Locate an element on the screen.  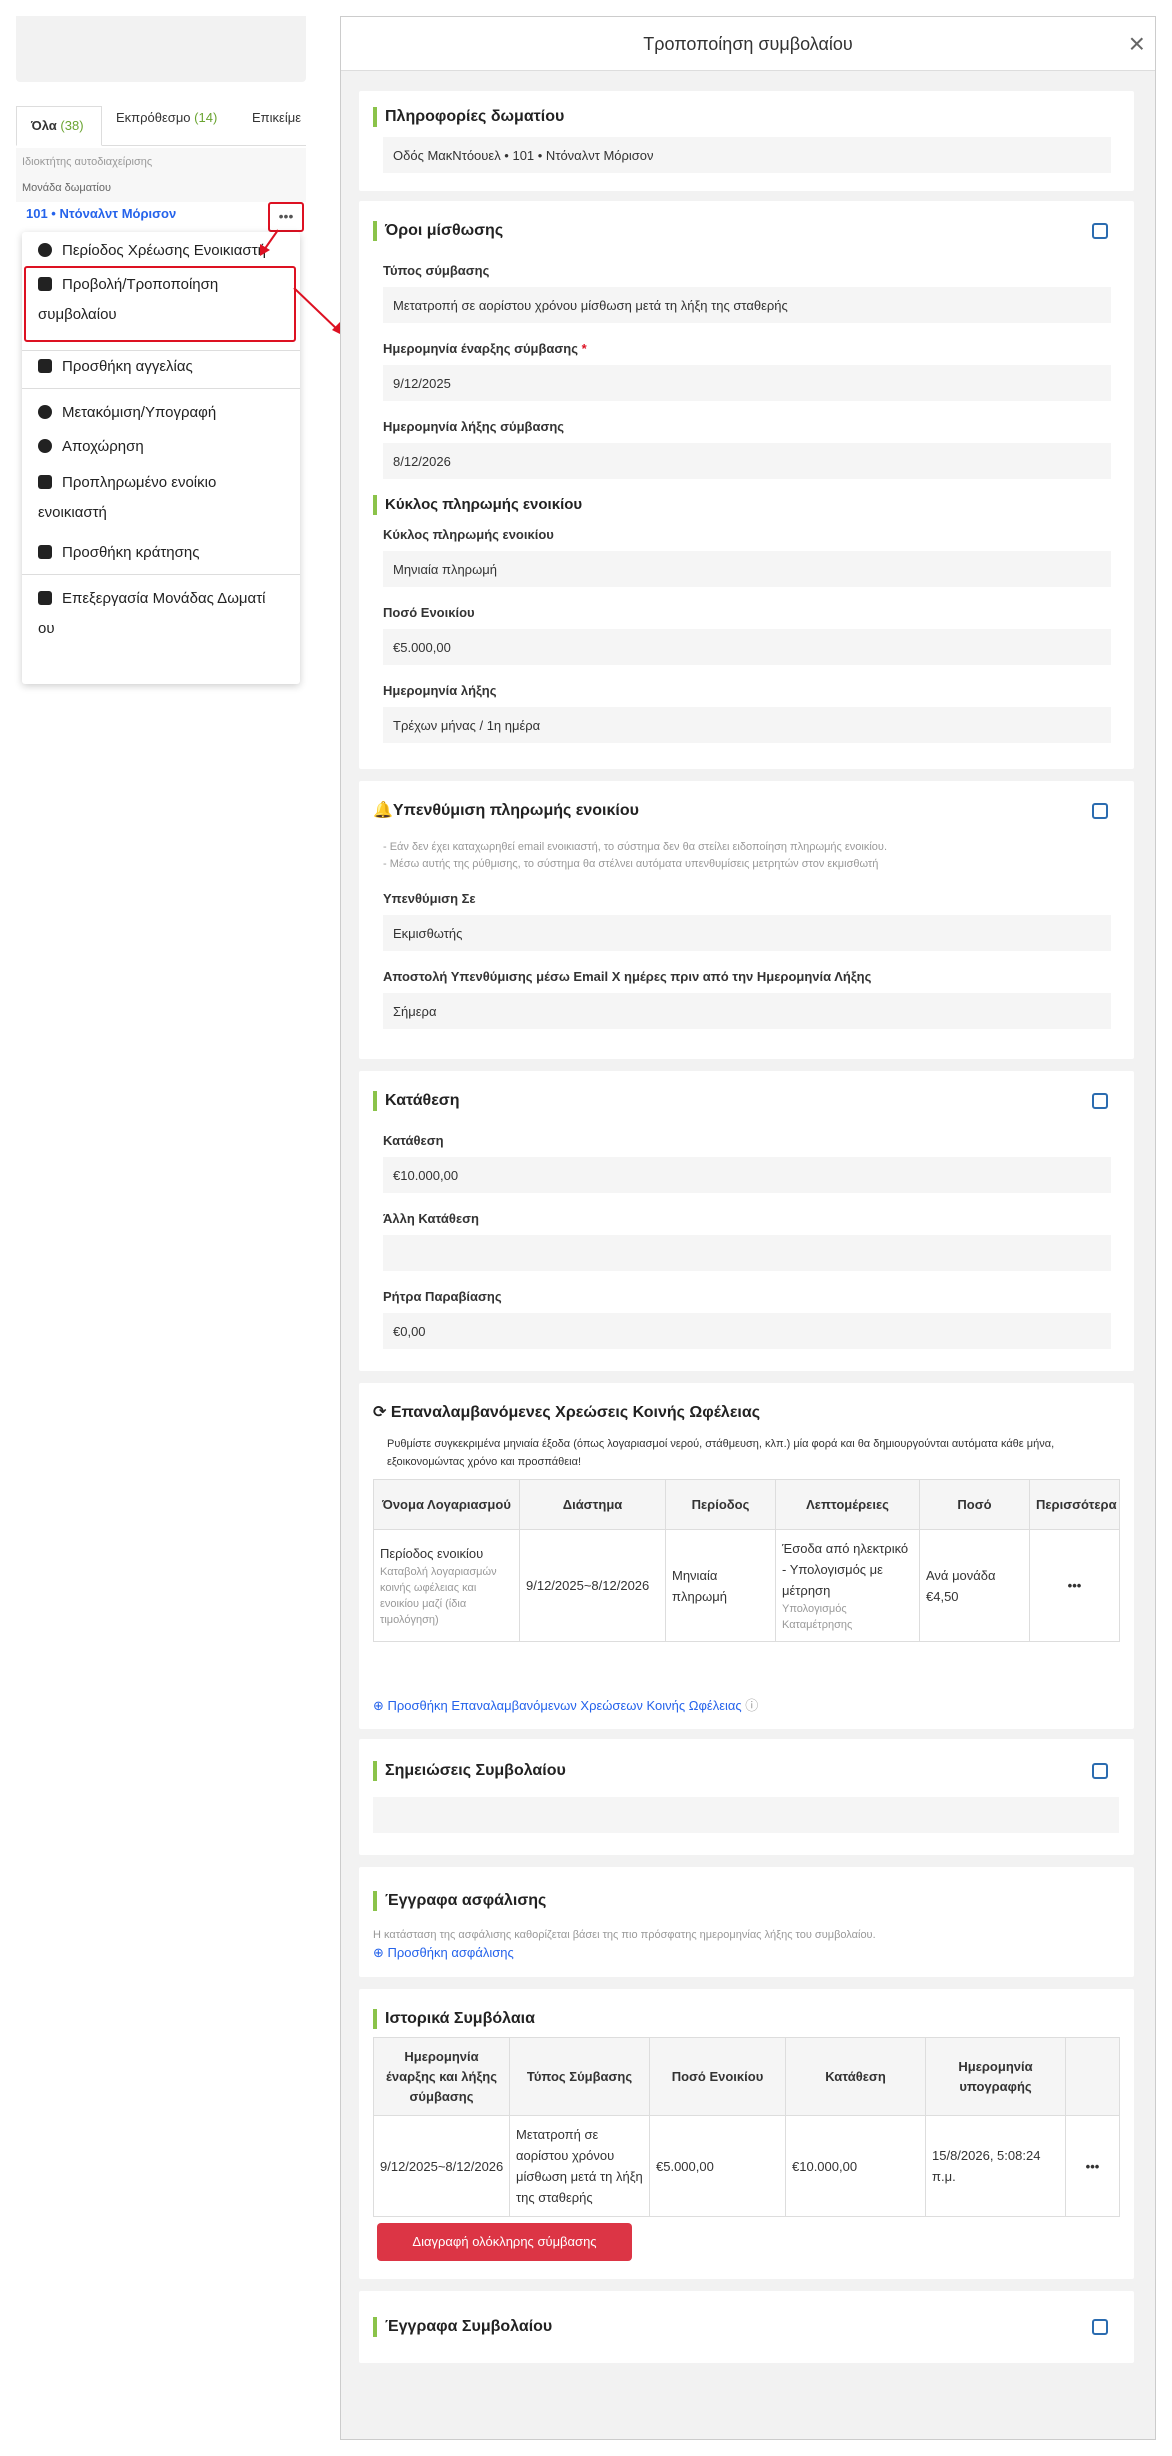
menu-item-move-in: Μετακόμιση/Υπογραφή is located at coordinates (163, 413).